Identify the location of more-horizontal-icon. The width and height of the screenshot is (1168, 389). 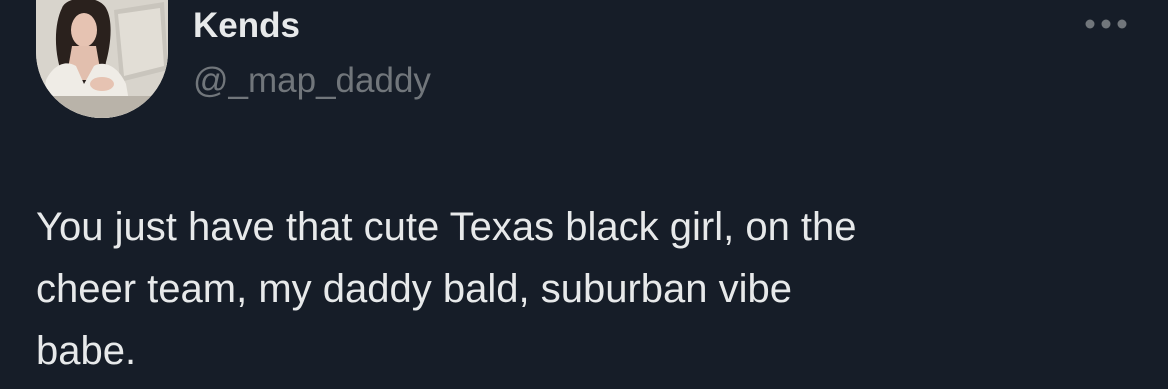
(1106, 24).